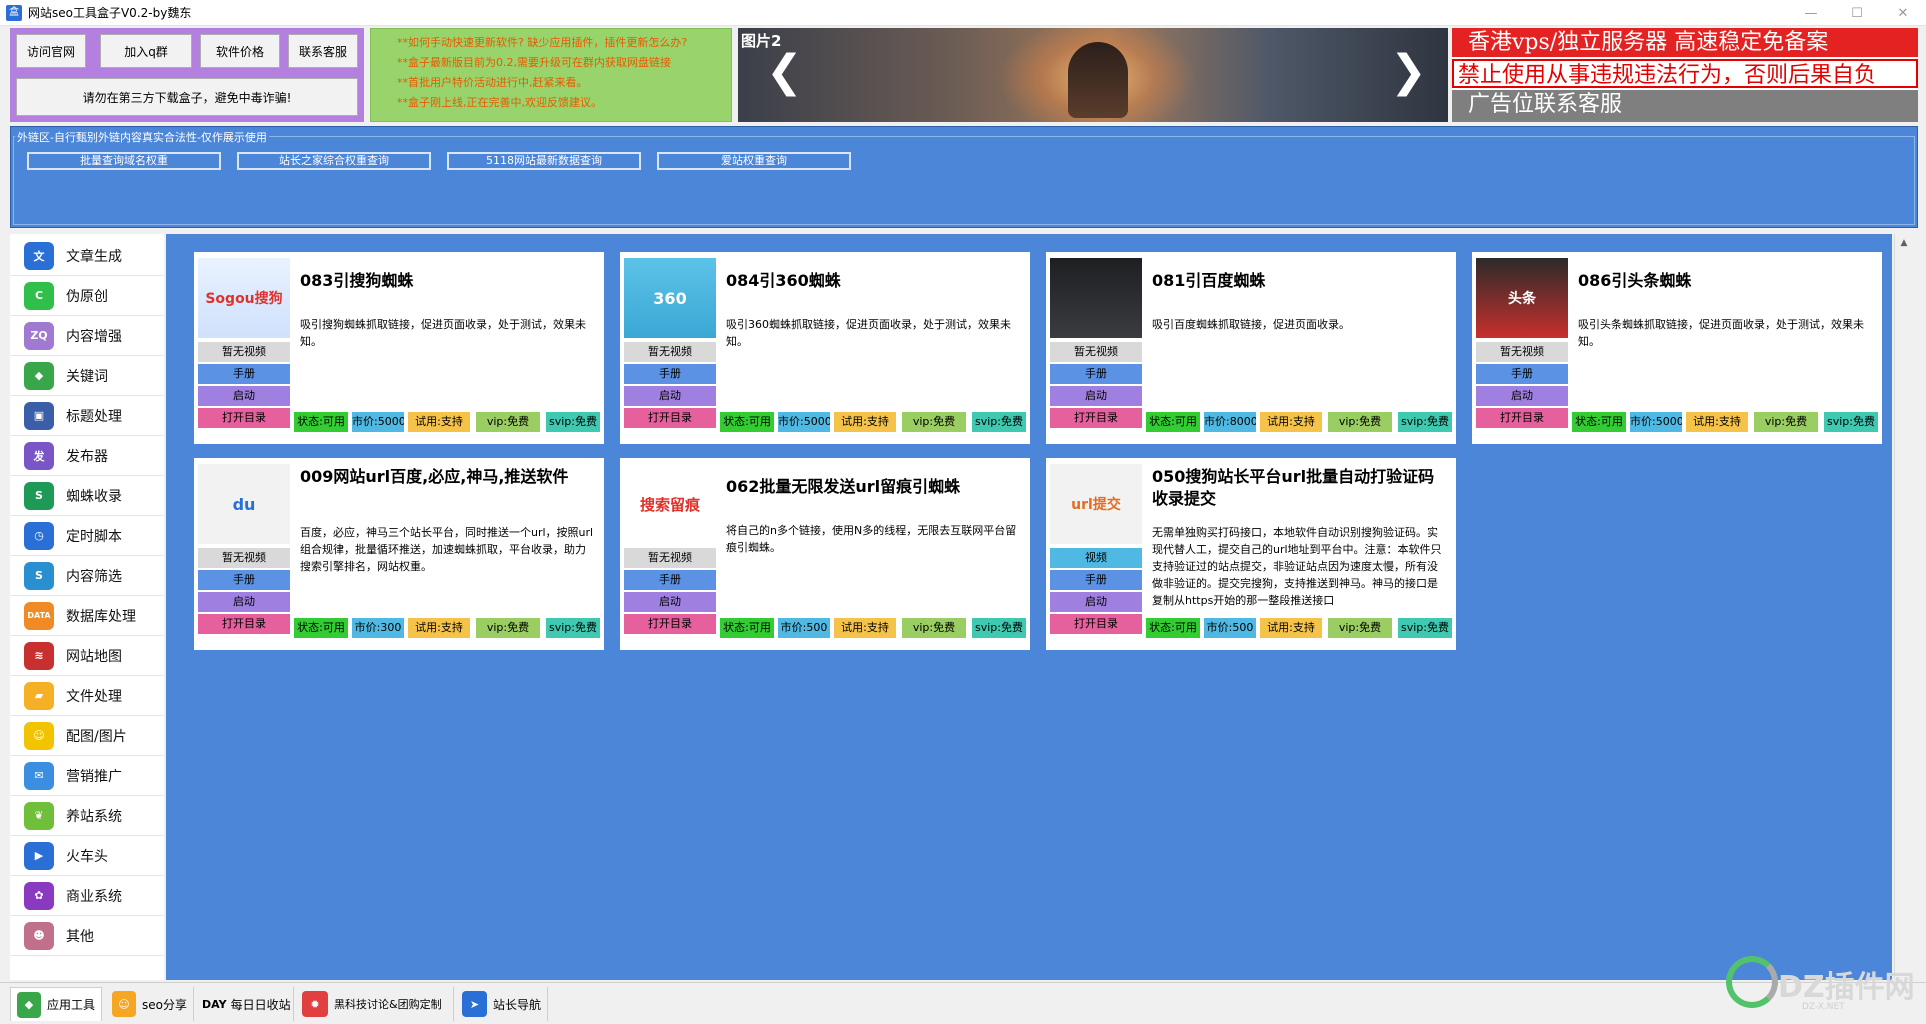  What do you see at coordinates (516, 1004) in the screenshot?
I see `bottom-tab-label: 站长导航` at bounding box center [516, 1004].